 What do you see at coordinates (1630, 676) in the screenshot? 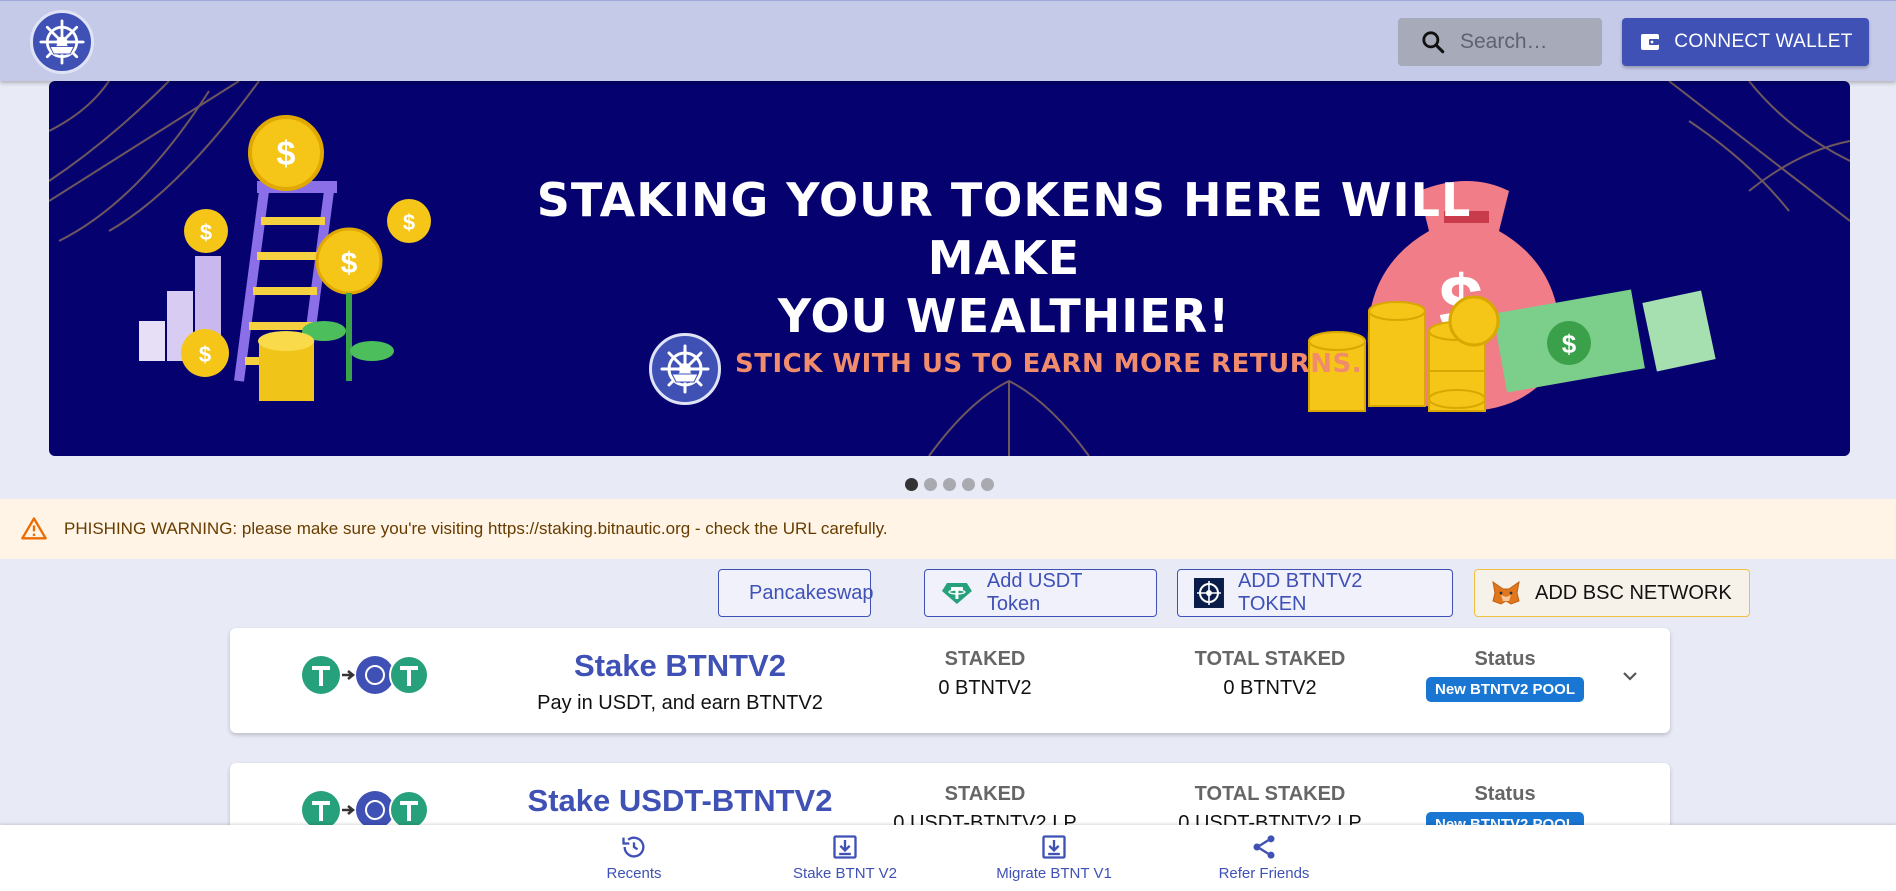
I see `chevron-down-icon` at bounding box center [1630, 676].